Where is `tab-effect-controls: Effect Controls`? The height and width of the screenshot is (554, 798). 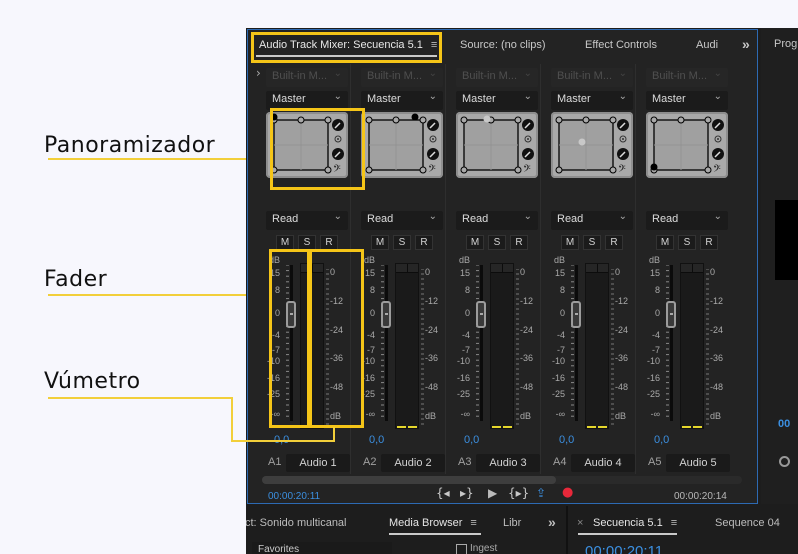
tab-effect-controls: Effect Controls is located at coordinates (621, 45).